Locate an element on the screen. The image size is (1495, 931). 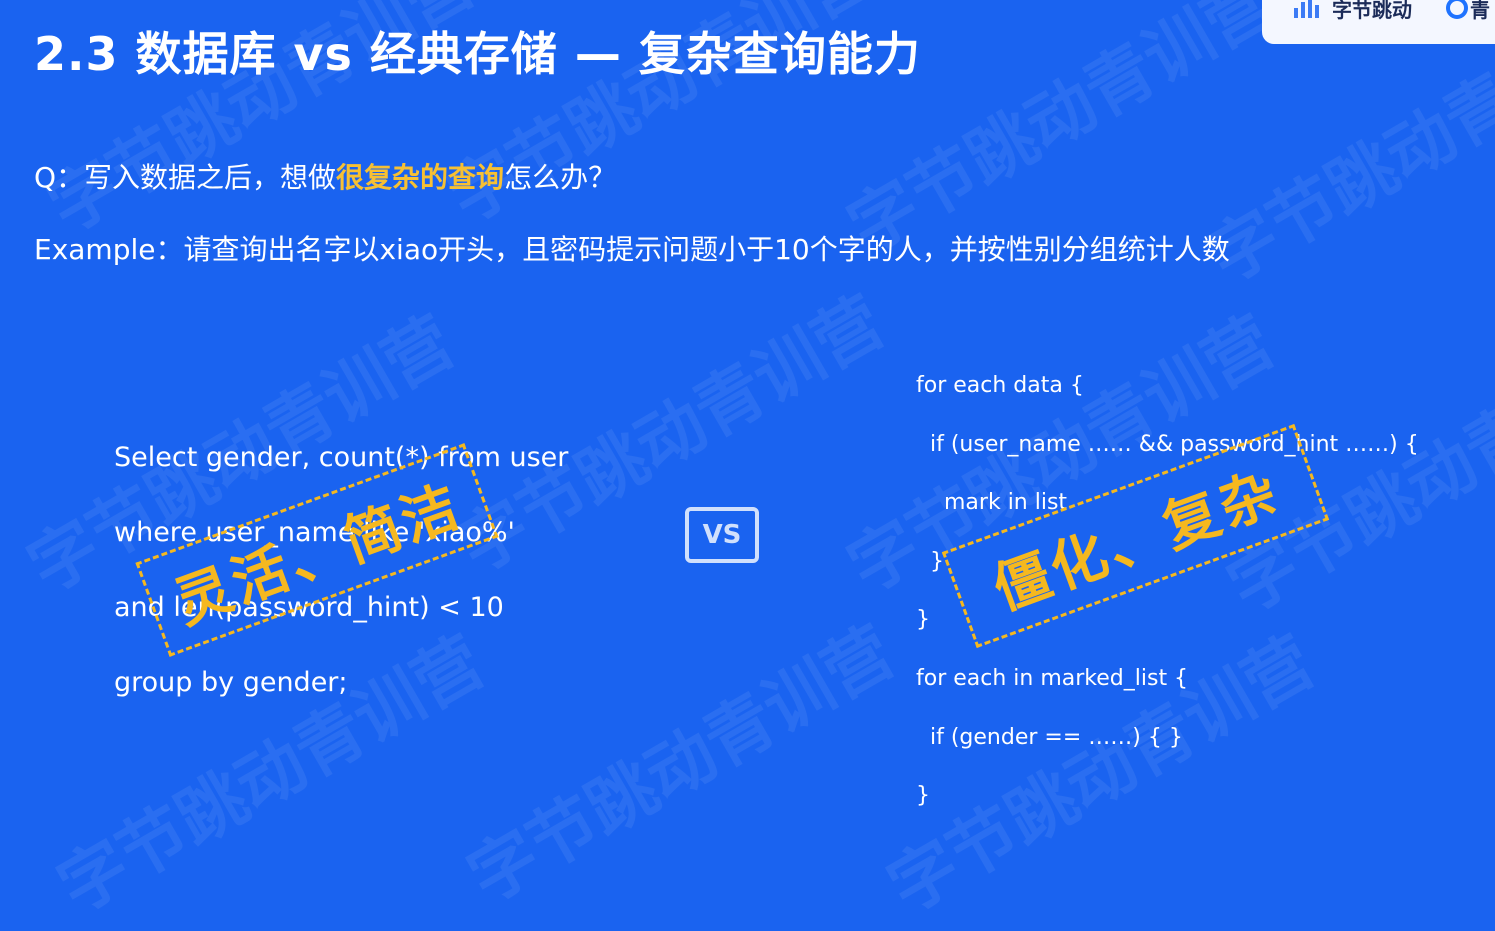
question-highlight: 很复杂的查询 is located at coordinates (420, 177).